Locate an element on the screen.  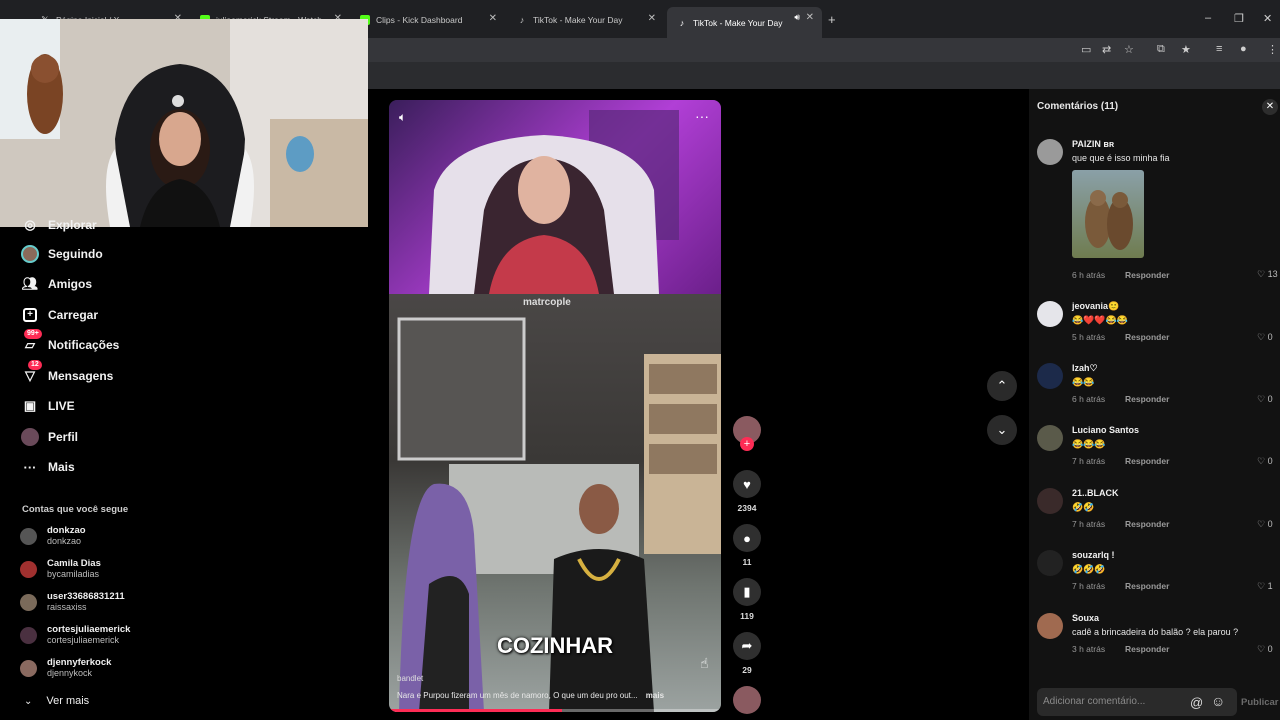
more-options-icon: ··· is located at coordinates (702, 116).